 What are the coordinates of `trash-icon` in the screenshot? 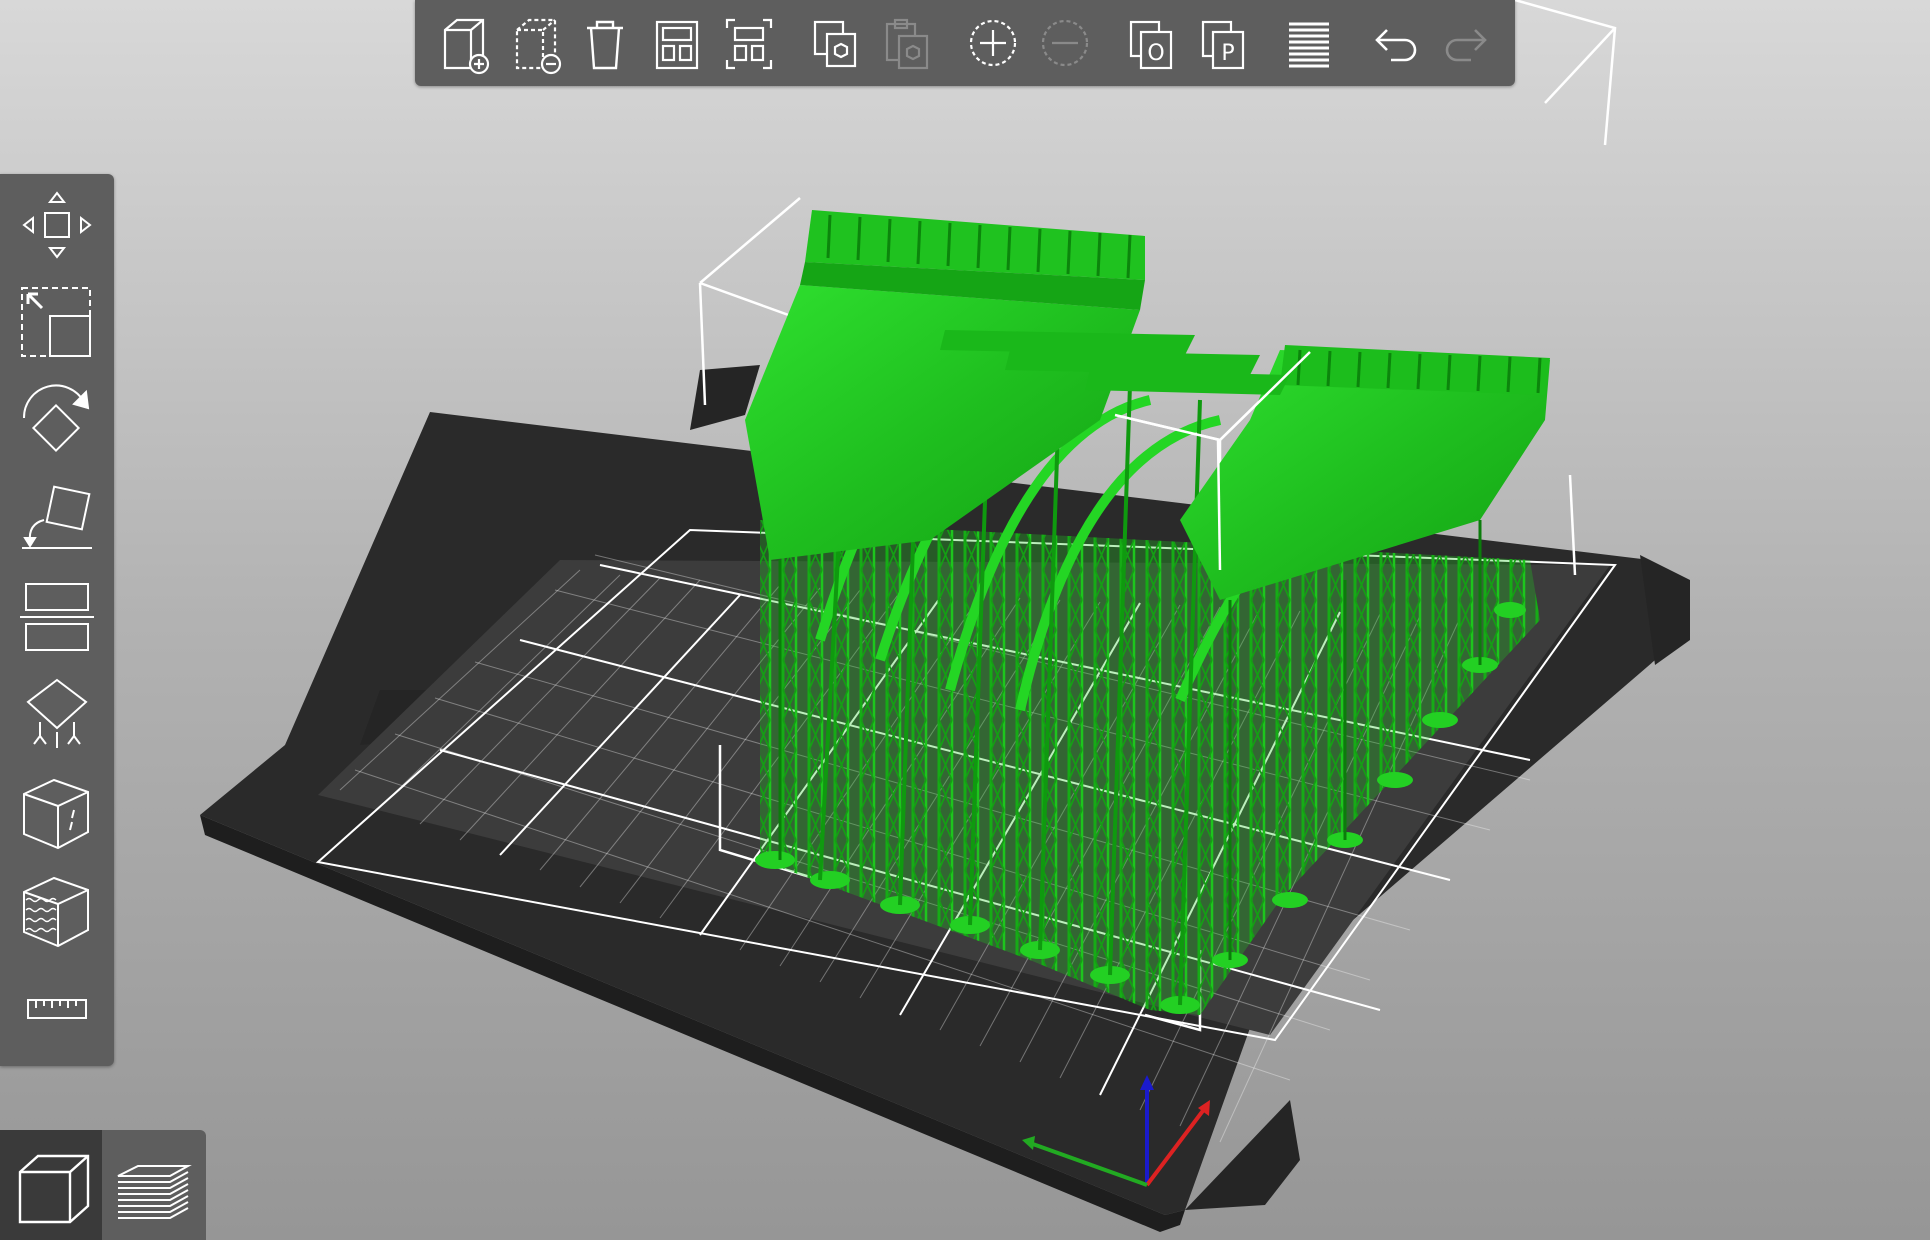 It's located at (605, 45).